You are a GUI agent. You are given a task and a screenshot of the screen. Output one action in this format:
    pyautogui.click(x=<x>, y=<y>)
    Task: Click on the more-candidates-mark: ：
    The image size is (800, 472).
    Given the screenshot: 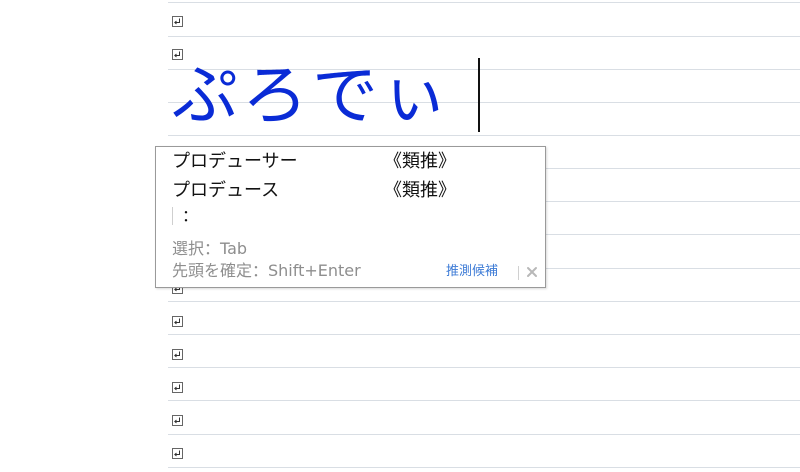 What is the action you would take?
    pyautogui.click(x=190, y=215)
    